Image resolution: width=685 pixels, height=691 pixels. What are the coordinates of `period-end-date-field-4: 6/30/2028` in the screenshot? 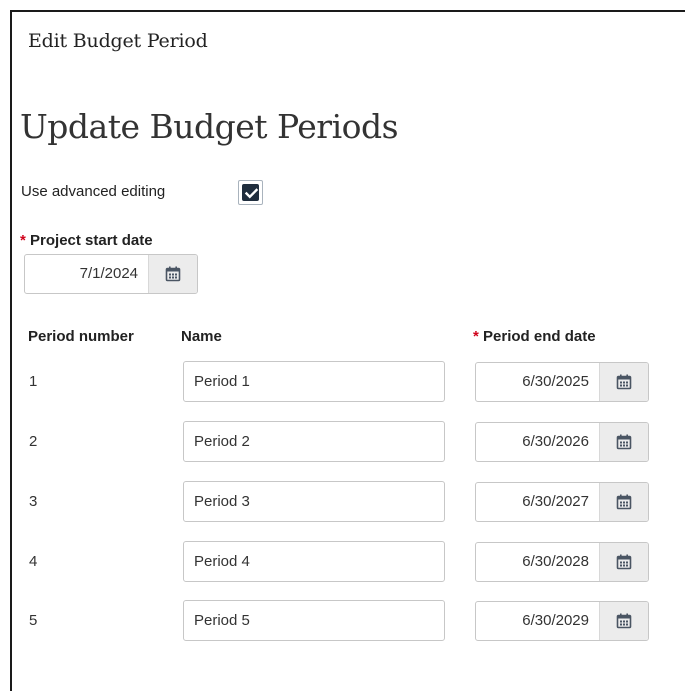 It's located at (562, 562).